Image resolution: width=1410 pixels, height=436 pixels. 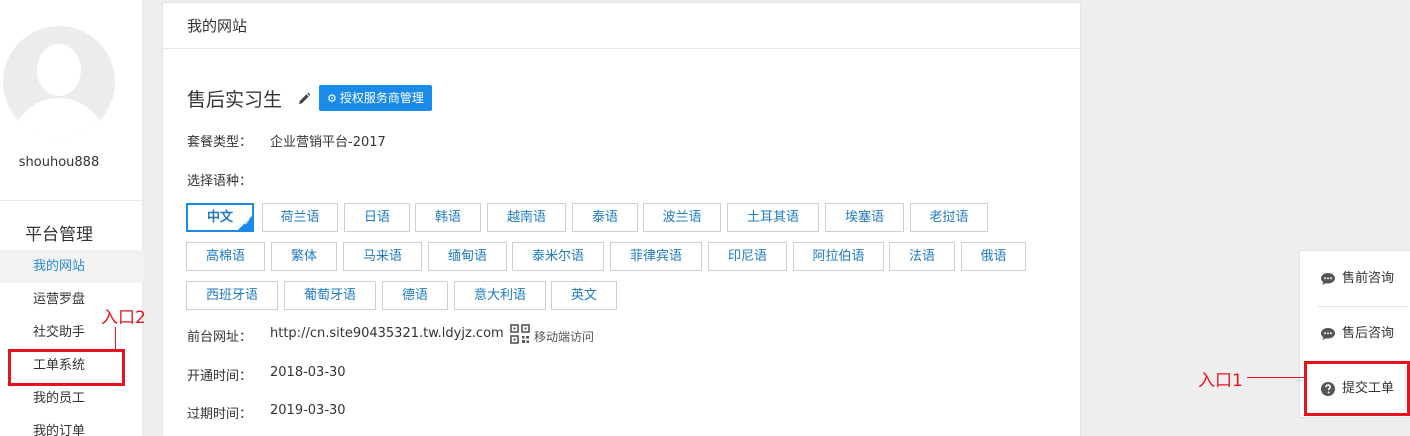 I want to click on lang-korean: 韩语, so click(x=448, y=217).